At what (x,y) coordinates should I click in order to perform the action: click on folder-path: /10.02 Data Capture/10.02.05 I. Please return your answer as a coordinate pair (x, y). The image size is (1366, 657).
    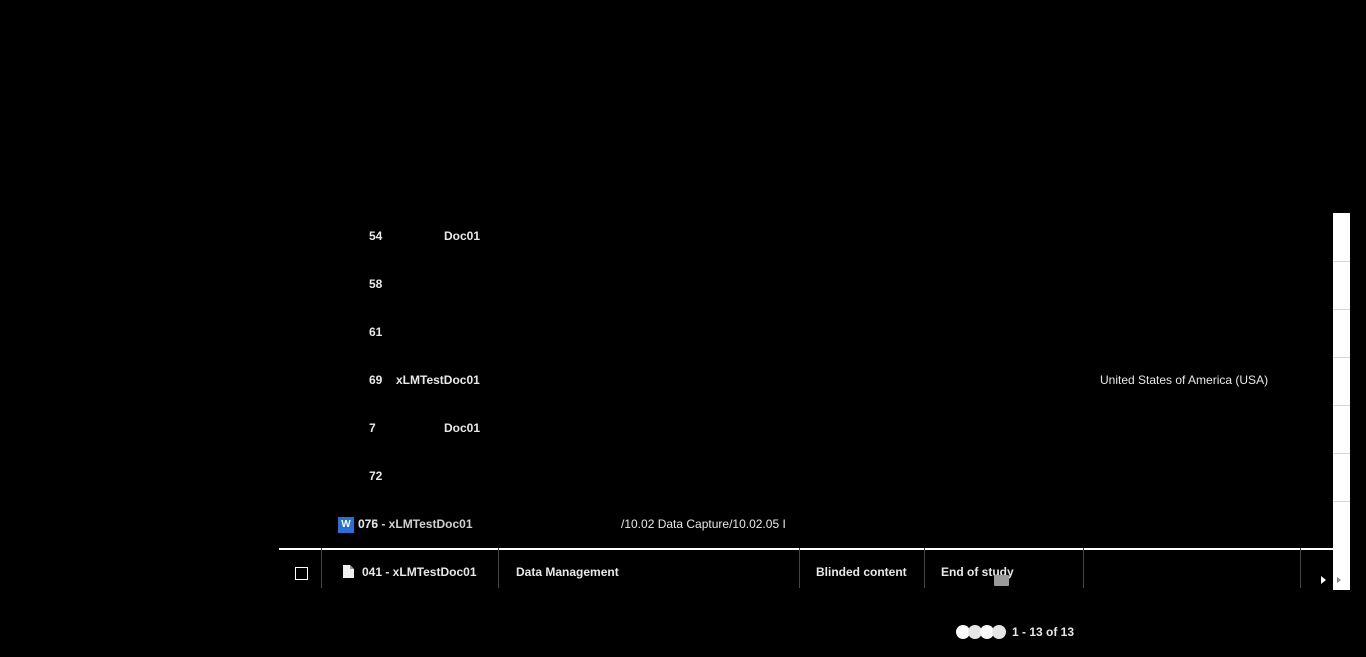
    Looking at the image, I should click on (703, 524).